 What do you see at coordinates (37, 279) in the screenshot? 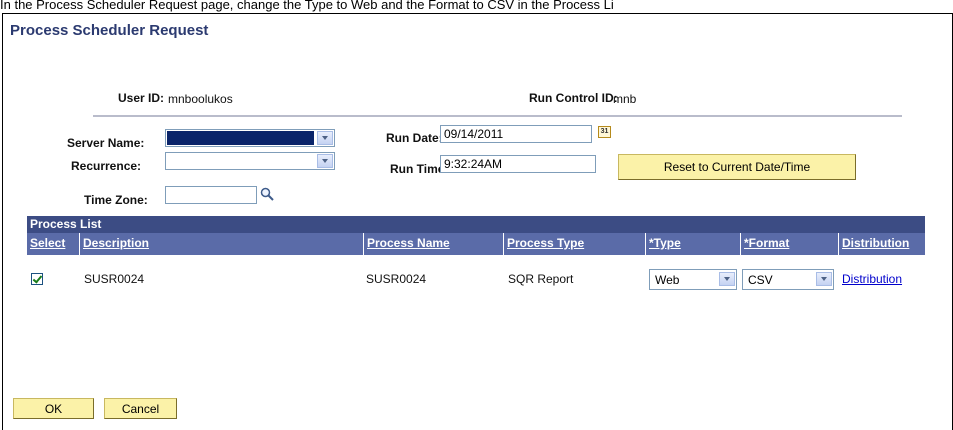
I see `row-select-checkbox` at bounding box center [37, 279].